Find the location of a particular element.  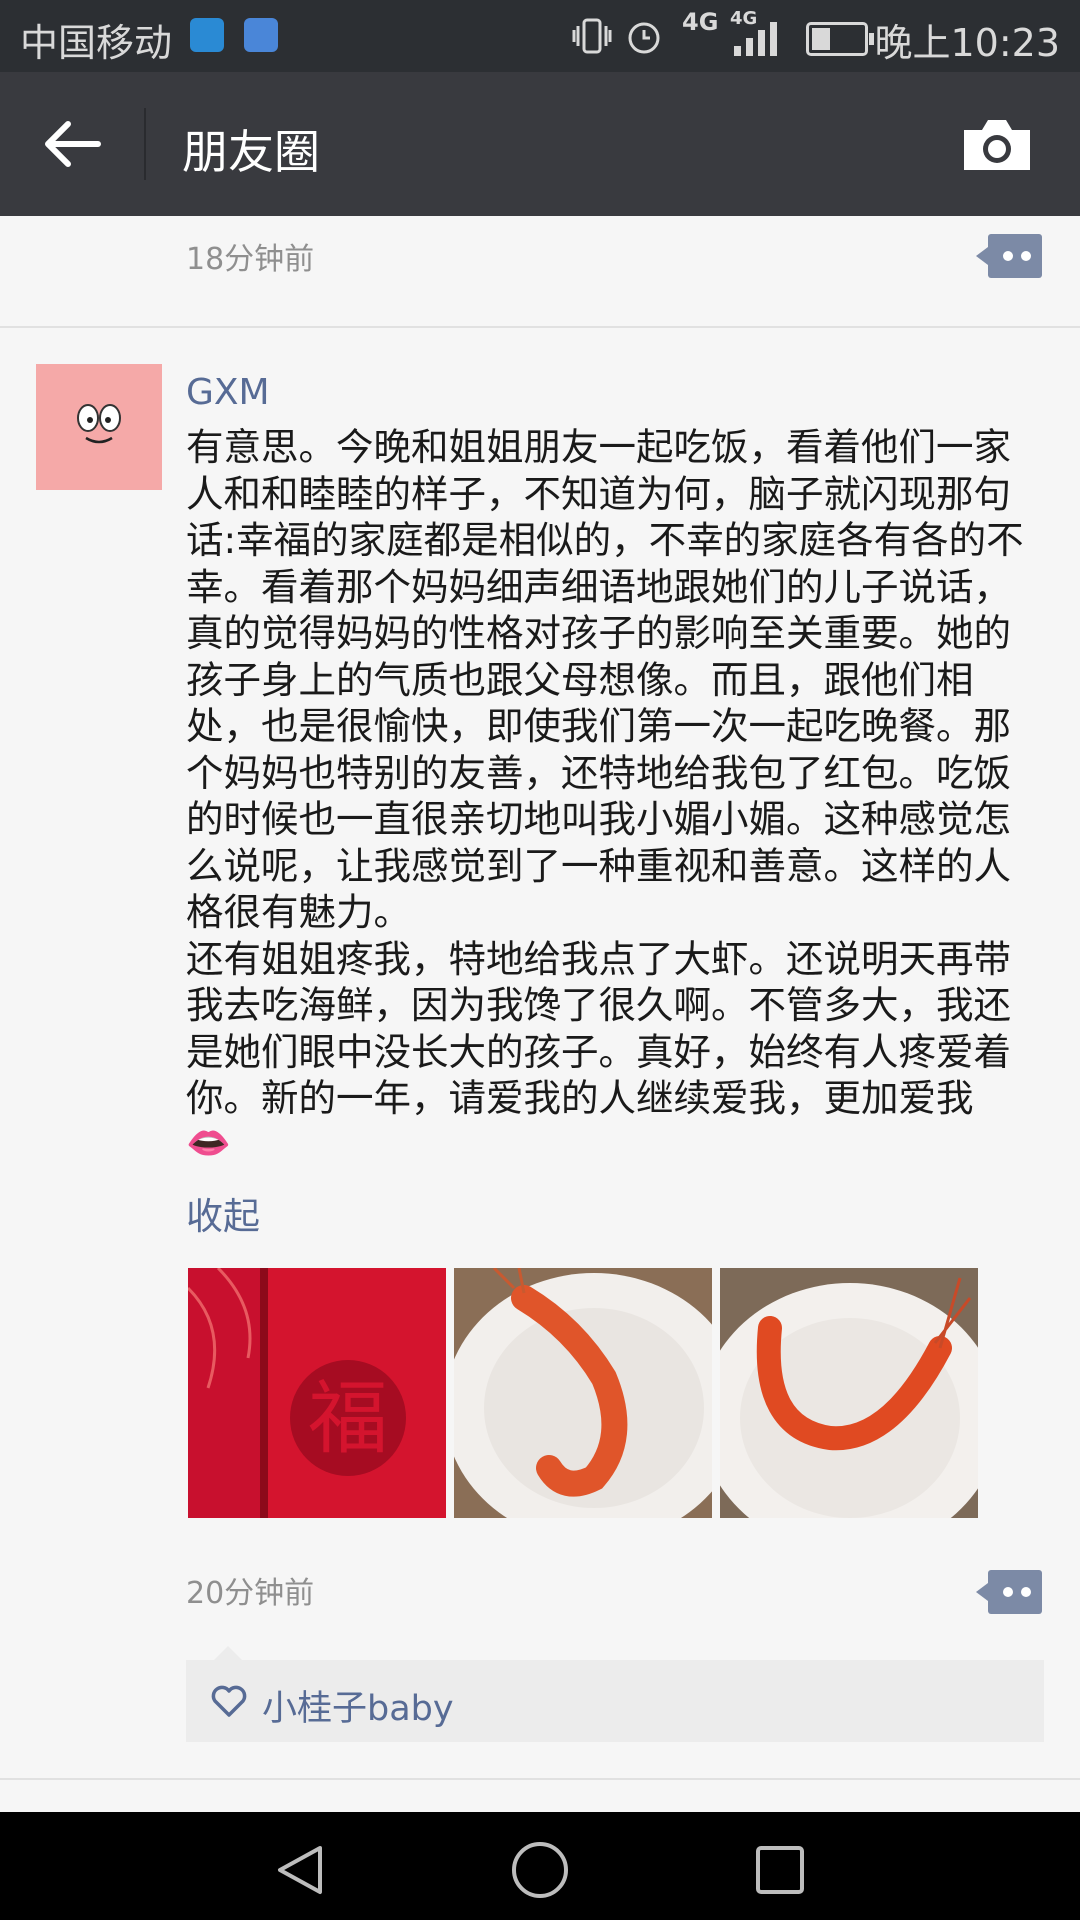

heart-icon is located at coordinates (229, 1701).